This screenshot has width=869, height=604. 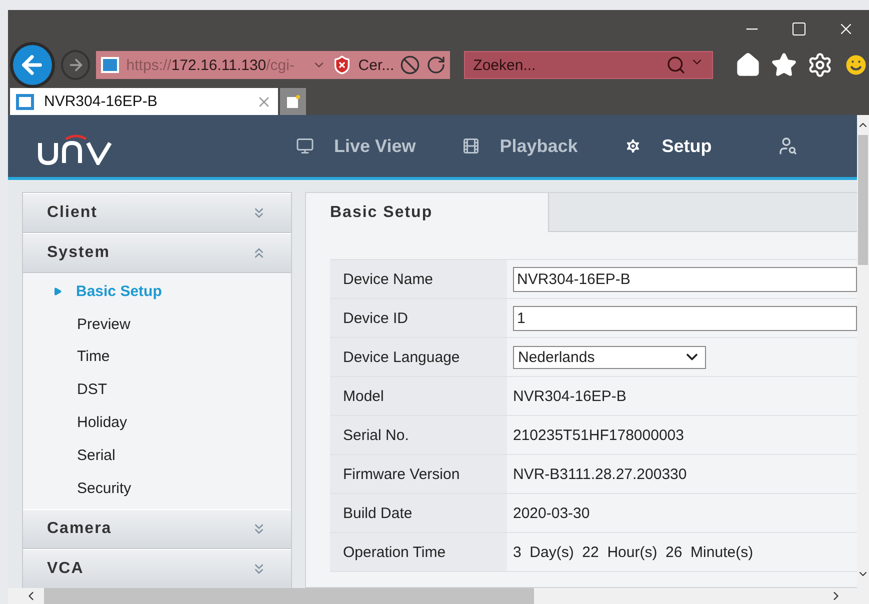 I want to click on nav-tab: Playback, so click(x=519, y=147).